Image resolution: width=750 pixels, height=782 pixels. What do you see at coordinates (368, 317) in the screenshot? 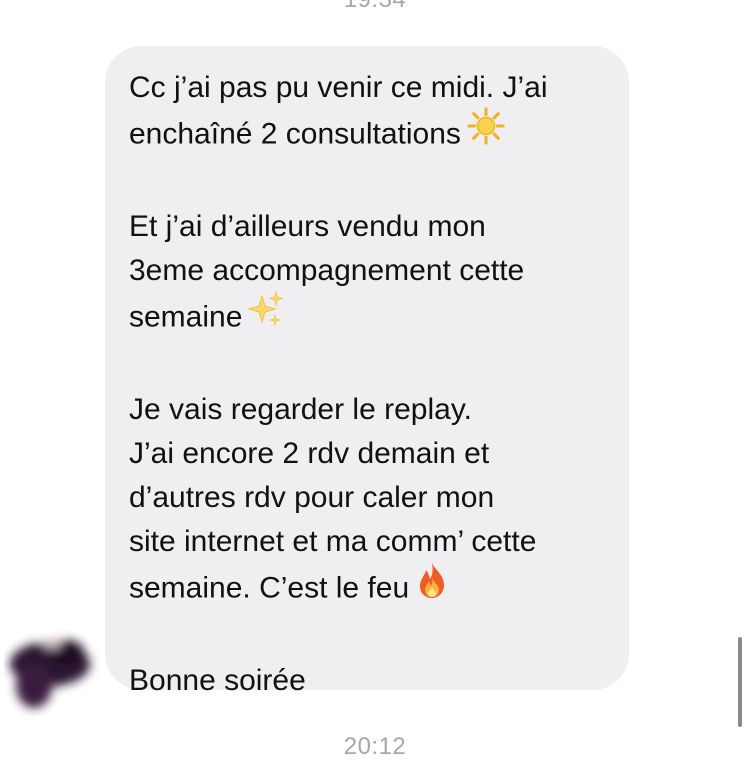
I see `message-line: semaine` at bounding box center [368, 317].